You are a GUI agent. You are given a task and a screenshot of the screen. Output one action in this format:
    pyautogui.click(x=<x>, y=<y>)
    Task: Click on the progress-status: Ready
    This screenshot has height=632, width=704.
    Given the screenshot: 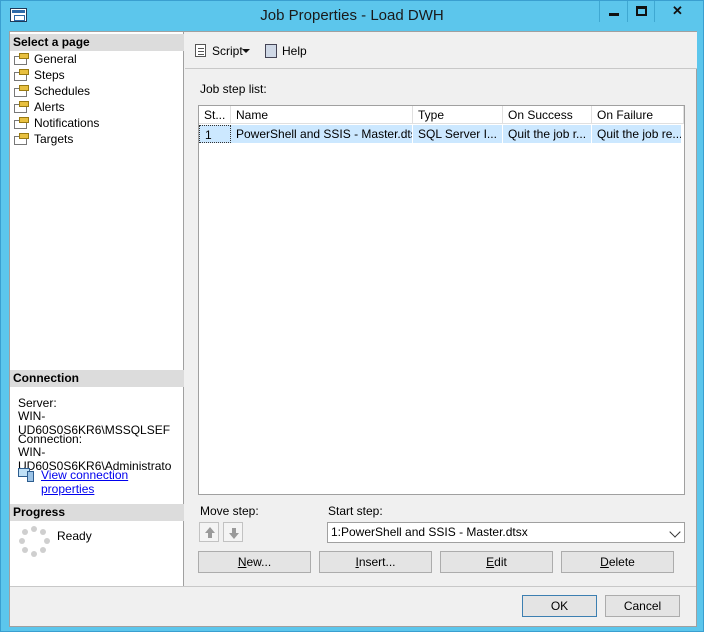 What is the action you would take?
    pyautogui.click(x=74, y=536)
    